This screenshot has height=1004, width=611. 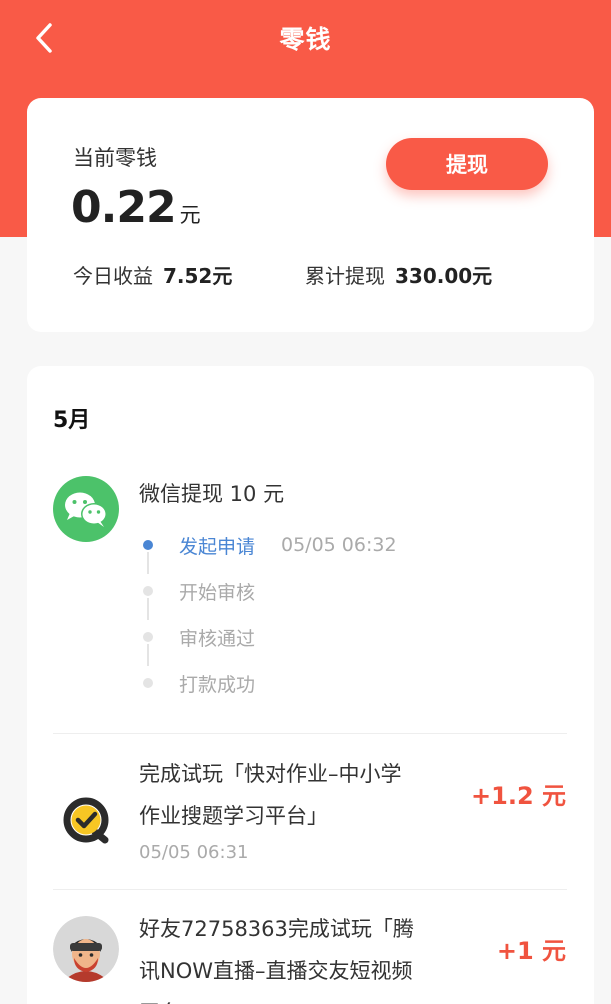 I want to click on withdrawal-title: 微信提现 10 元, so click(x=212, y=494).